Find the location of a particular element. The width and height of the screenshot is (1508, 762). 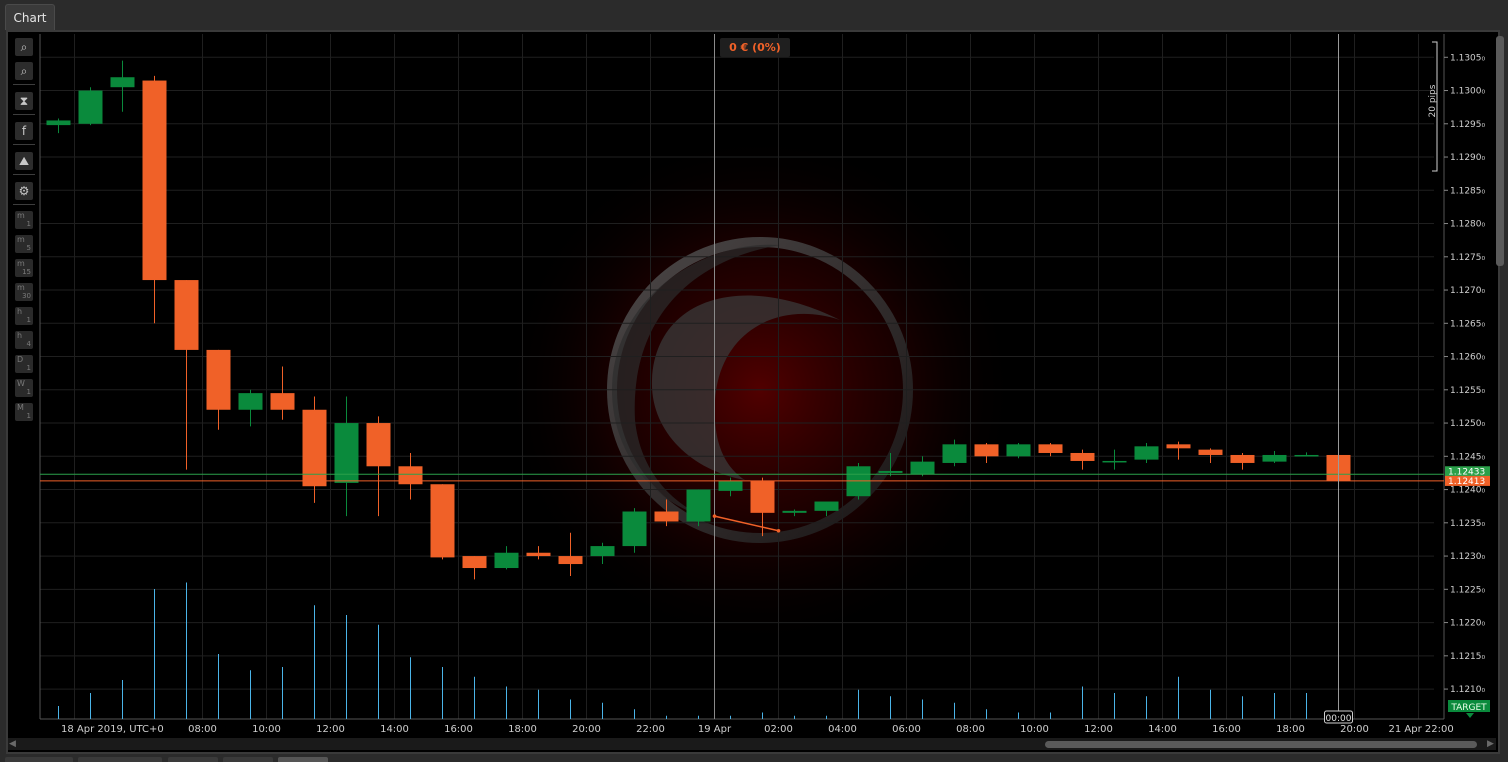

cursor-time-label: 00:00 is located at coordinates (1339, 719).